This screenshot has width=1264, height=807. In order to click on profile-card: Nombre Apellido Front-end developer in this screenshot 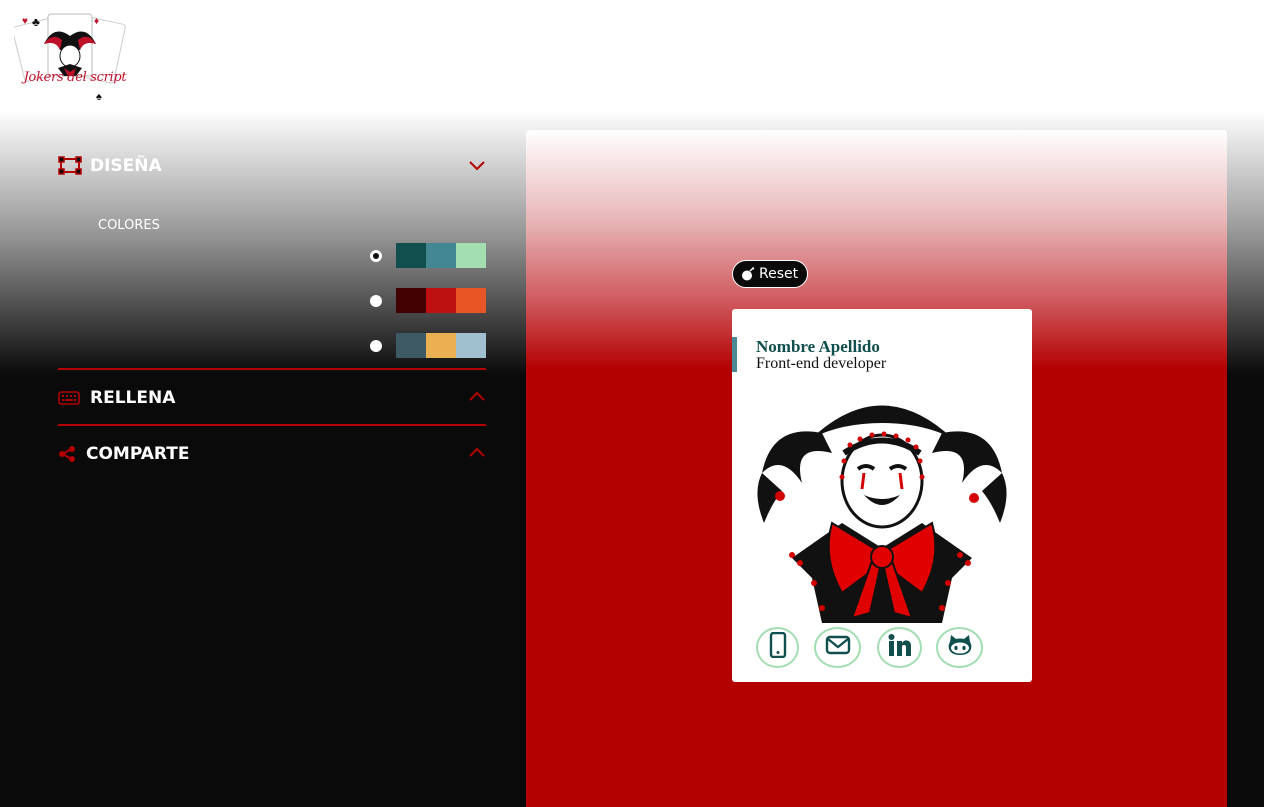, I will do `click(882, 495)`.